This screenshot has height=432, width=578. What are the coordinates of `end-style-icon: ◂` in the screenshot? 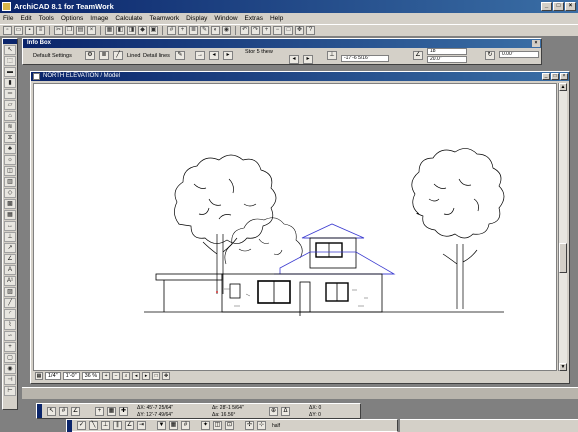 It's located at (214, 55).